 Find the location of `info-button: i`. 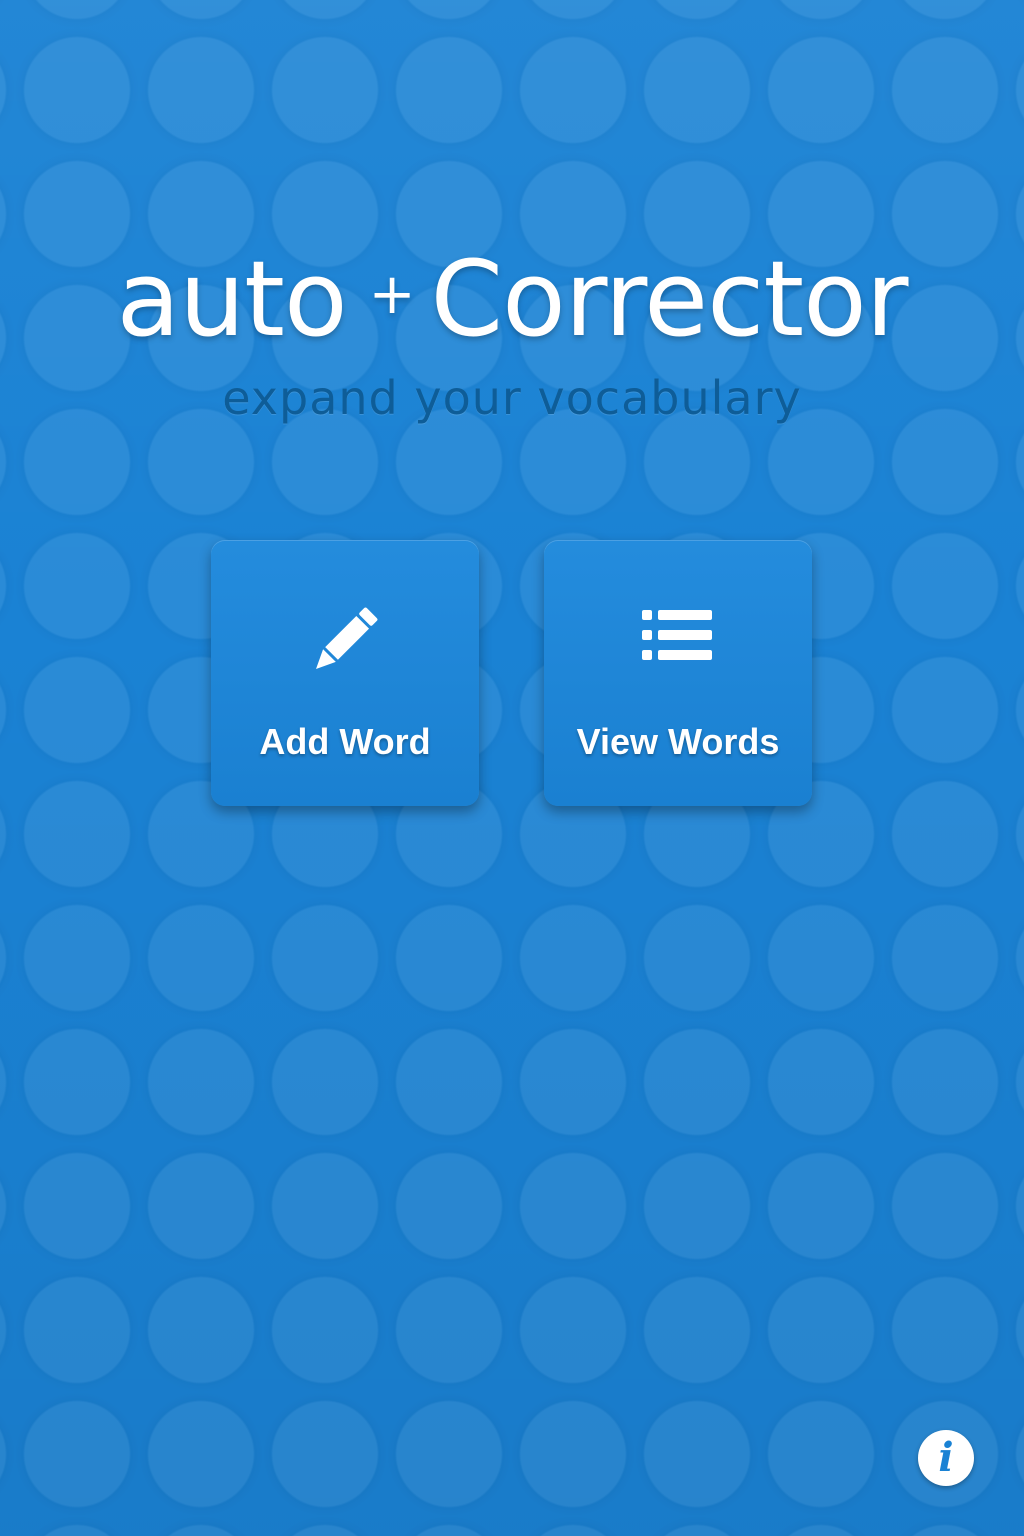

info-button: i is located at coordinates (946, 1458).